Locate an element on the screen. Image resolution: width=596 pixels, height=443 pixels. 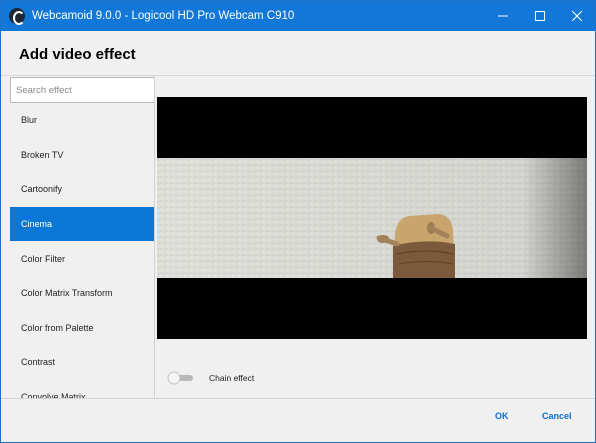
effect-list-item: Color Matrix Transform is located at coordinates (82, 293).